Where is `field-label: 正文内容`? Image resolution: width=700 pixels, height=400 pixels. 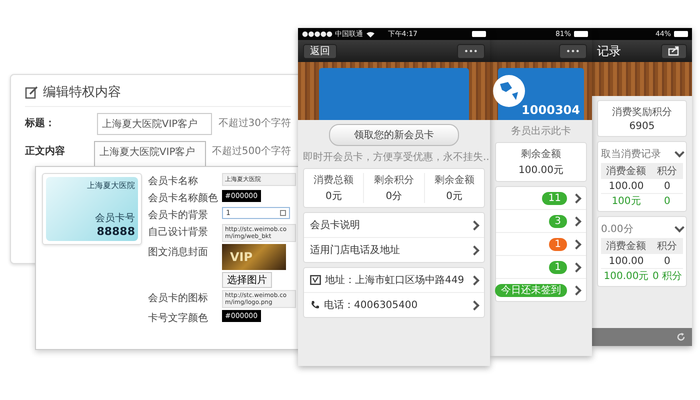 field-label: 正文内容 is located at coordinates (45, 151).